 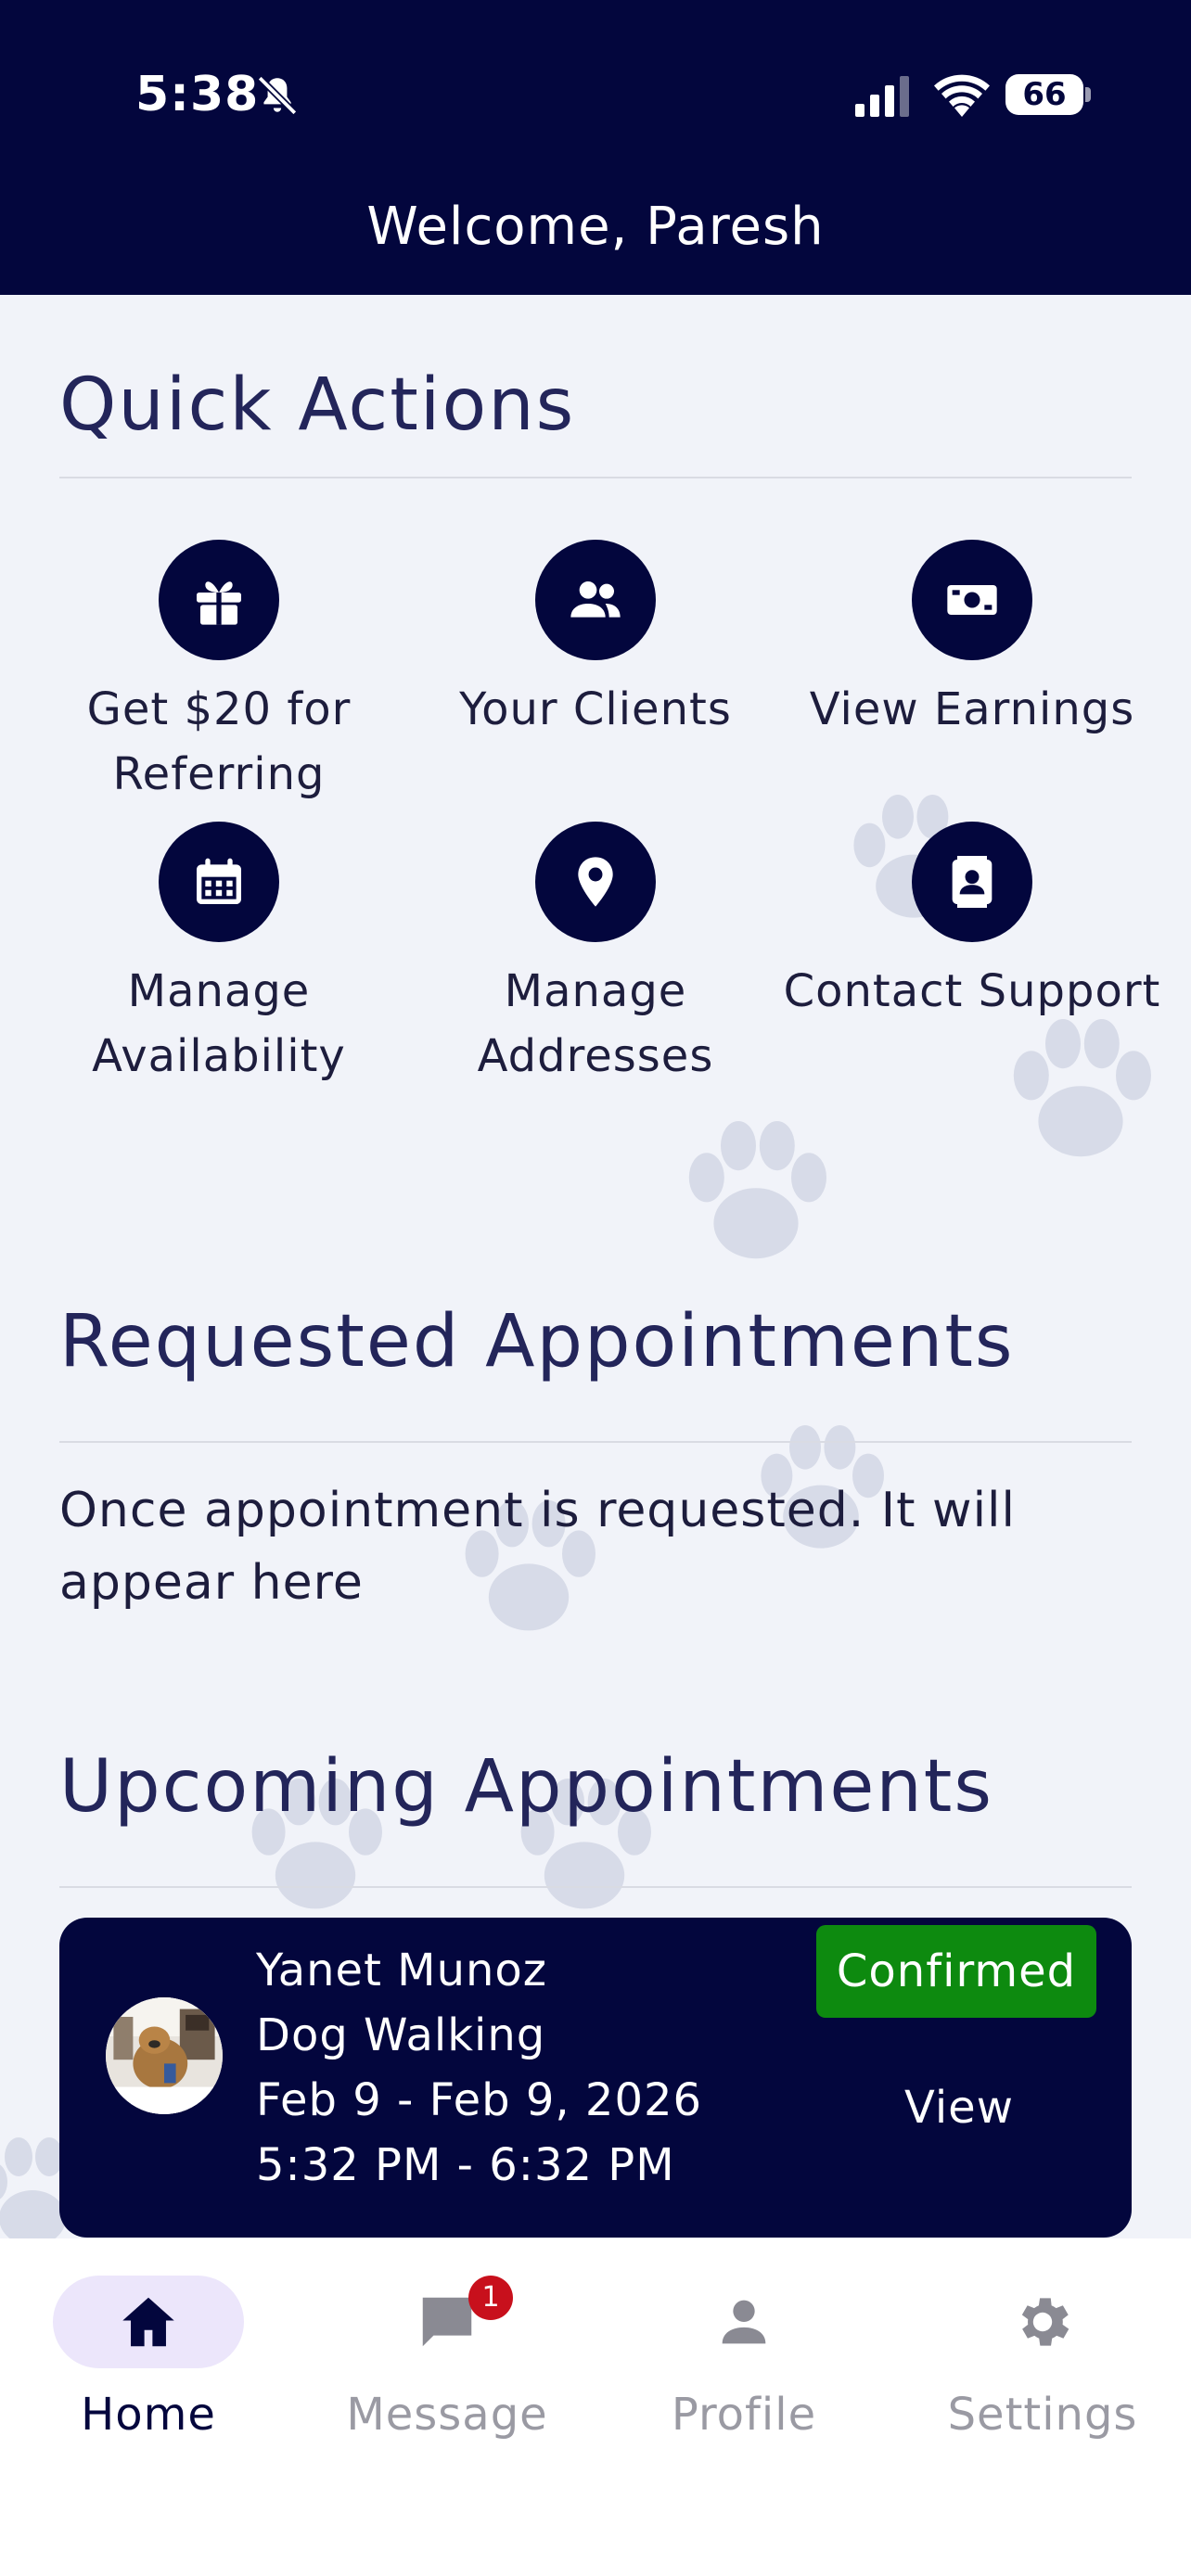 I want to click on service-name: Dog Walking, so click(x=401, y=2035).